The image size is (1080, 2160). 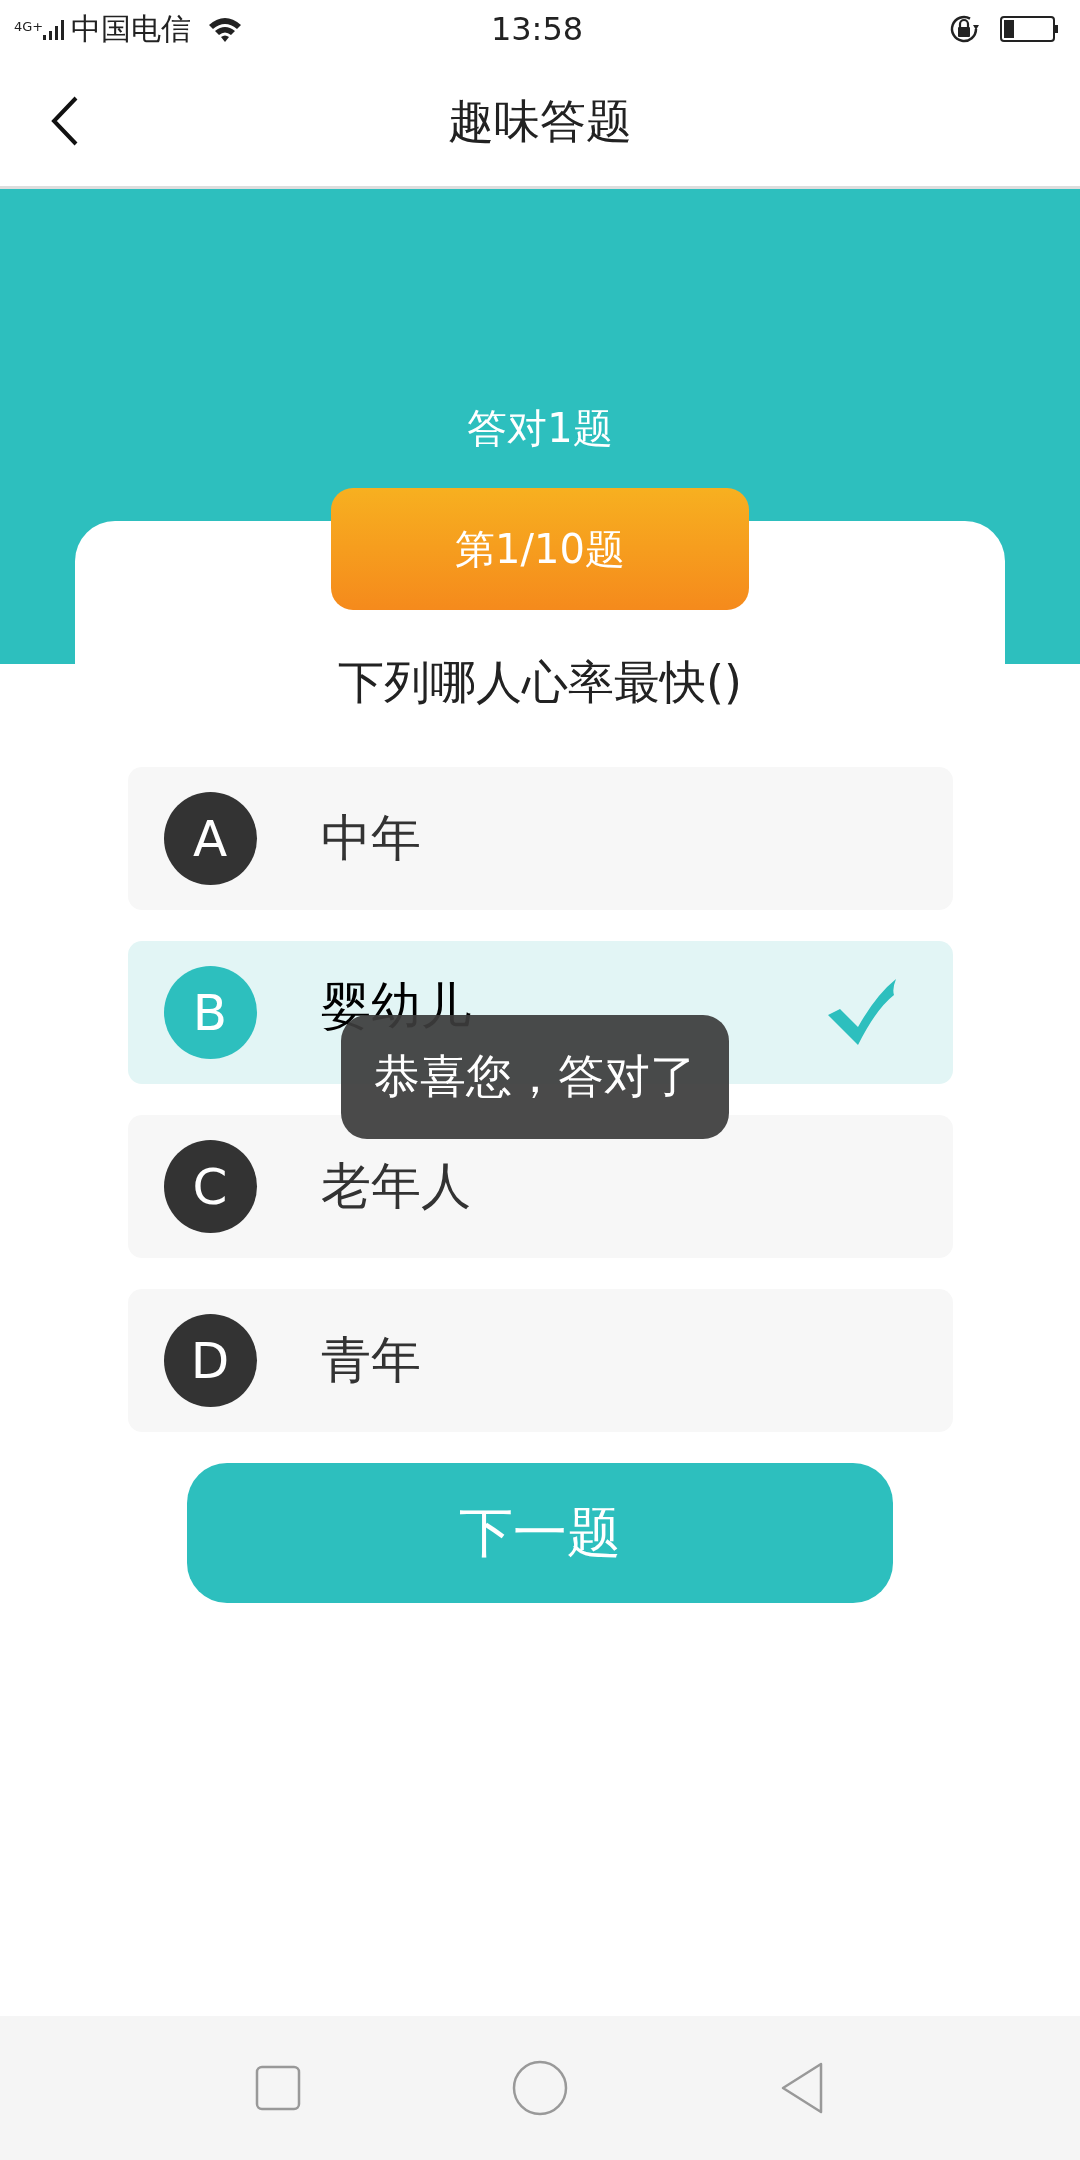 I want to click on network-label: 4G+, so click(x=29, y=26).